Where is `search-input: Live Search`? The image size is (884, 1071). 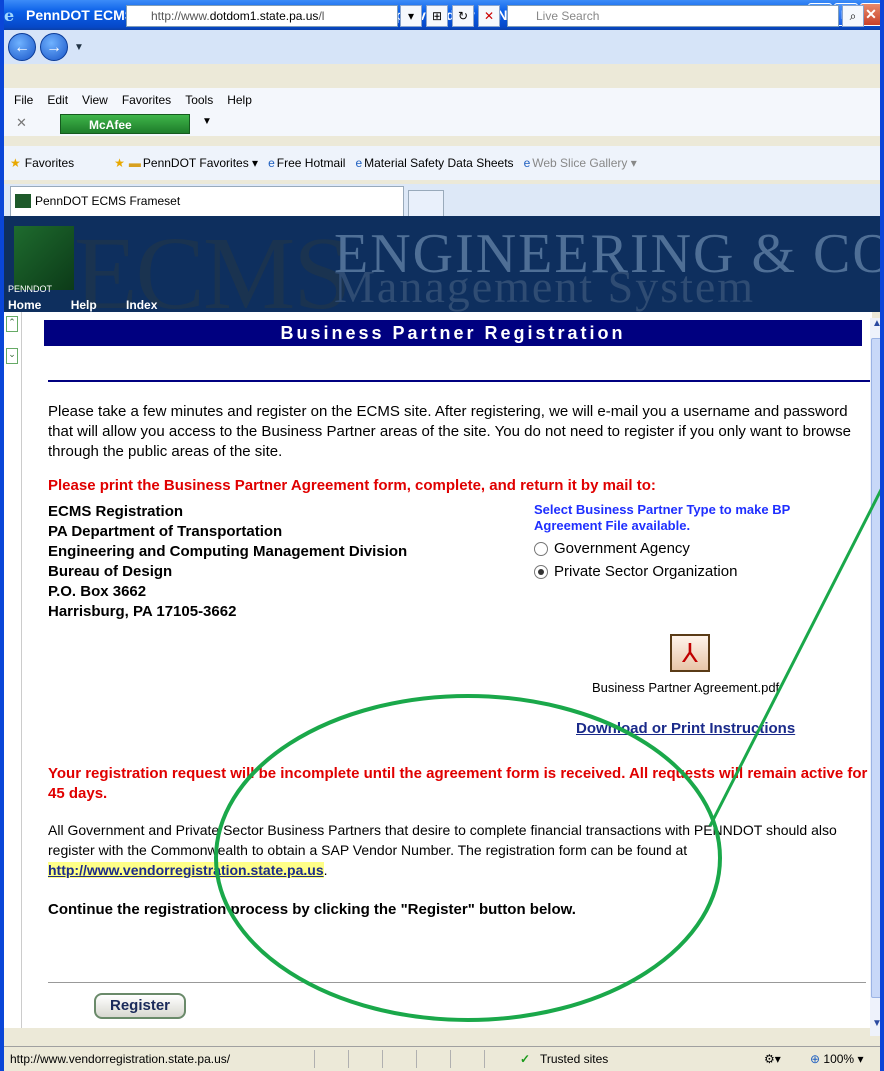
search-input: Live Search is located at coordinates (673, 16).